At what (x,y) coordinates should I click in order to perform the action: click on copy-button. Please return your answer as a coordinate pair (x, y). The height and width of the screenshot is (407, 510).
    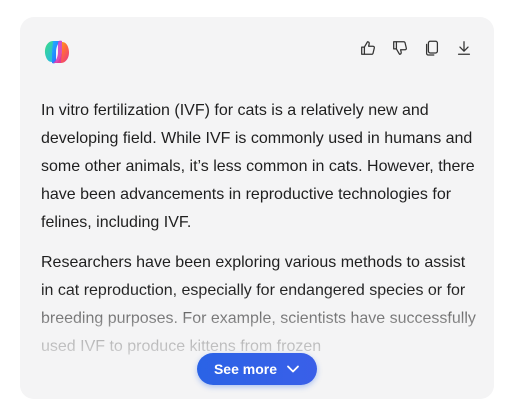
    Looking at the image, I should click on (432, 48).